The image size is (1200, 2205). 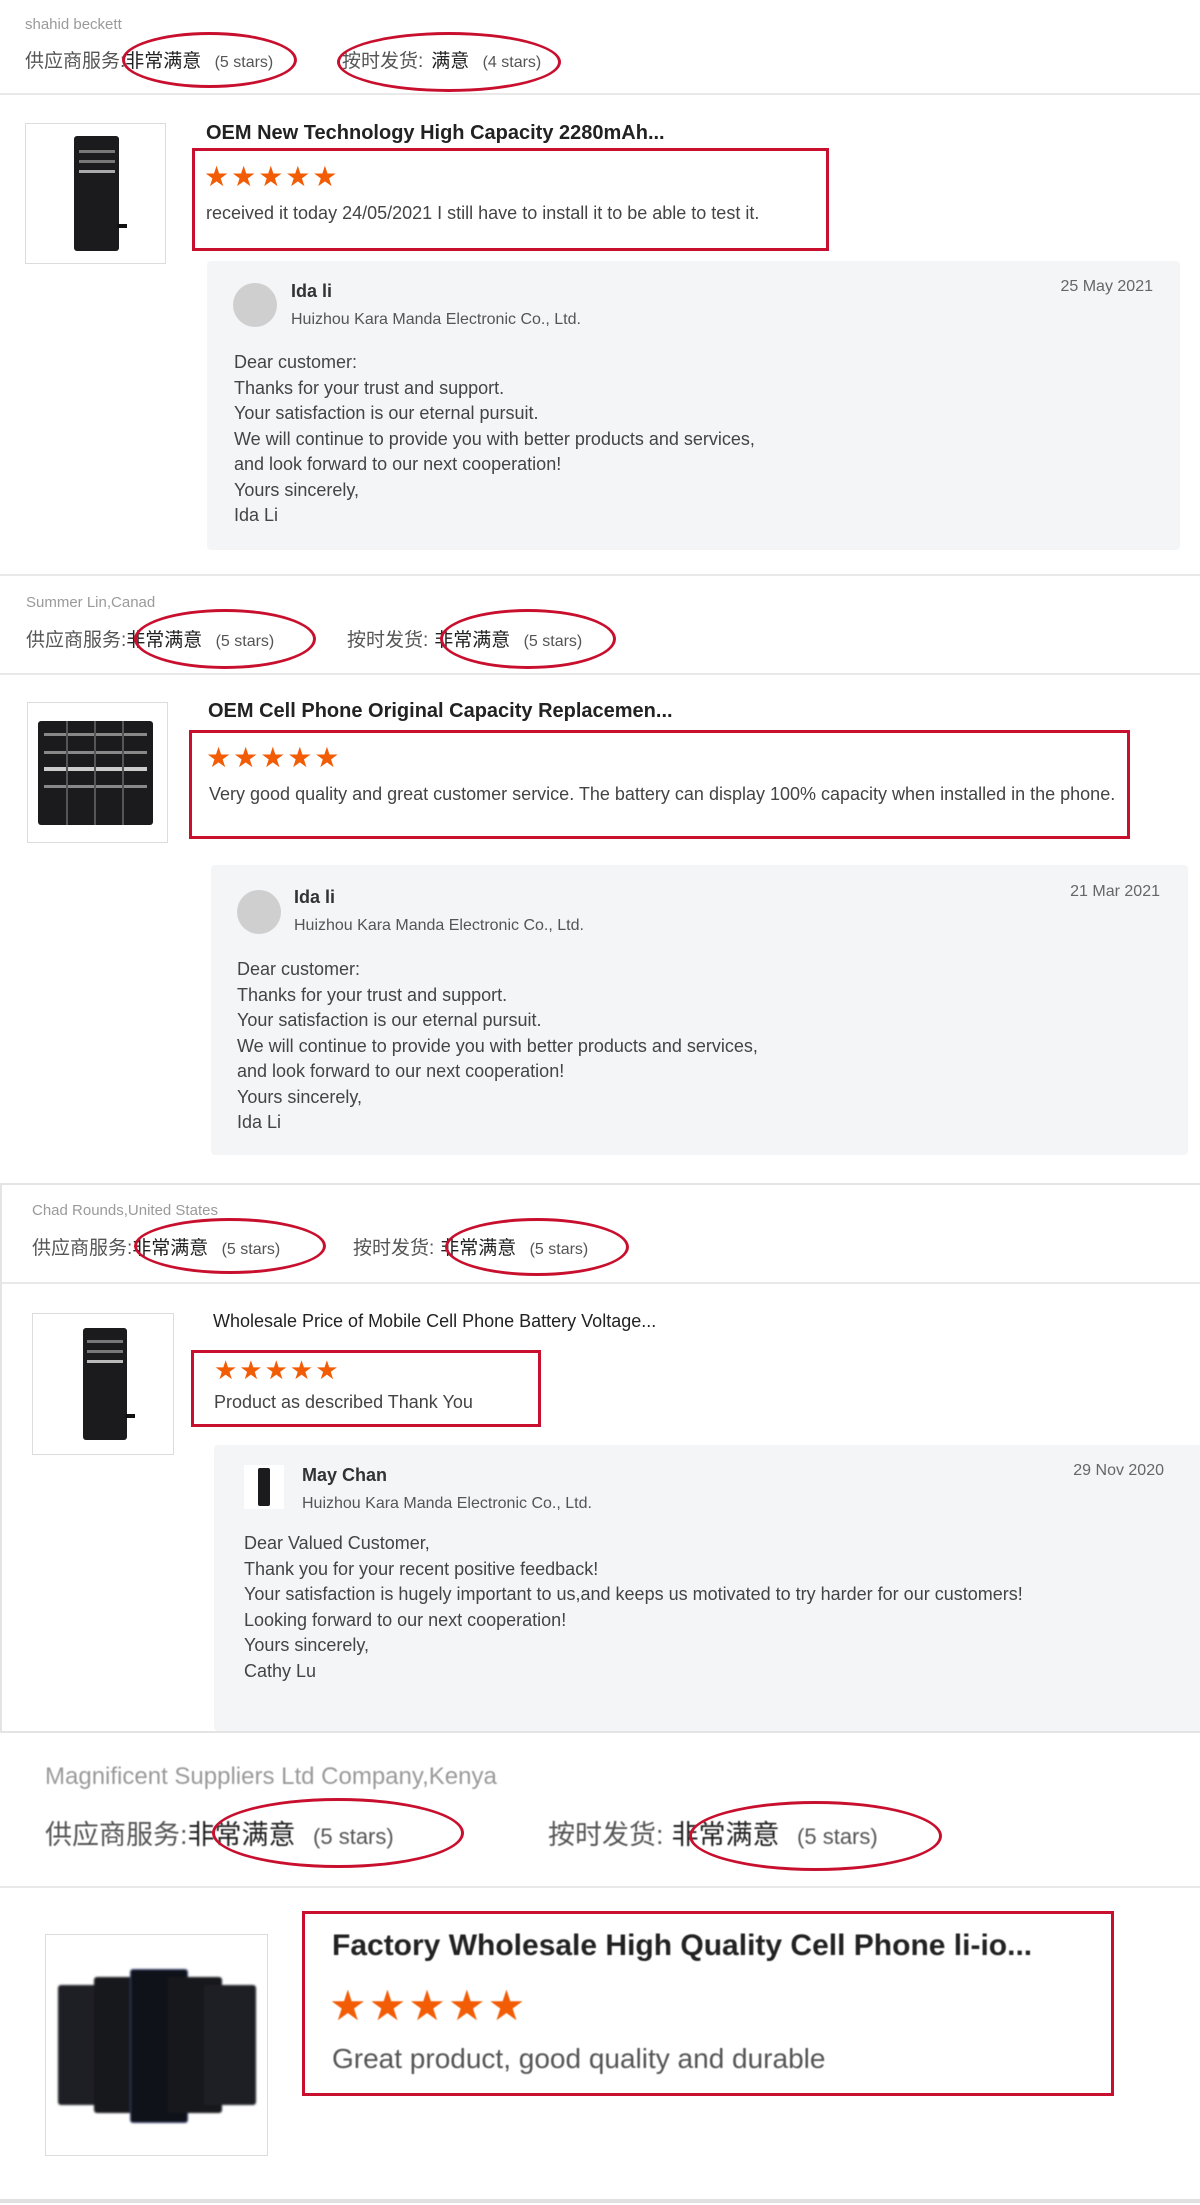 What do you see at coordinates (1106, 286) in the screenshot?
I see `reply-date: 25 May 2021` at bounding box center [1106, 286].